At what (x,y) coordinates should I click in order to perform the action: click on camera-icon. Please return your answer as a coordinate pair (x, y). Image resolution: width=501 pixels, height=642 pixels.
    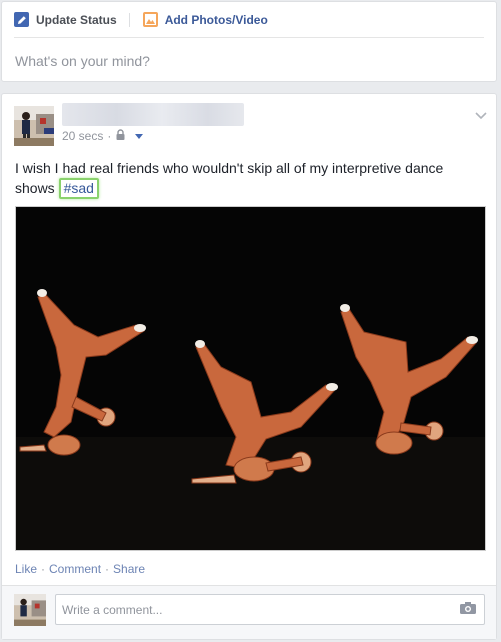
    Looking at the image, I should click on (468, 609).